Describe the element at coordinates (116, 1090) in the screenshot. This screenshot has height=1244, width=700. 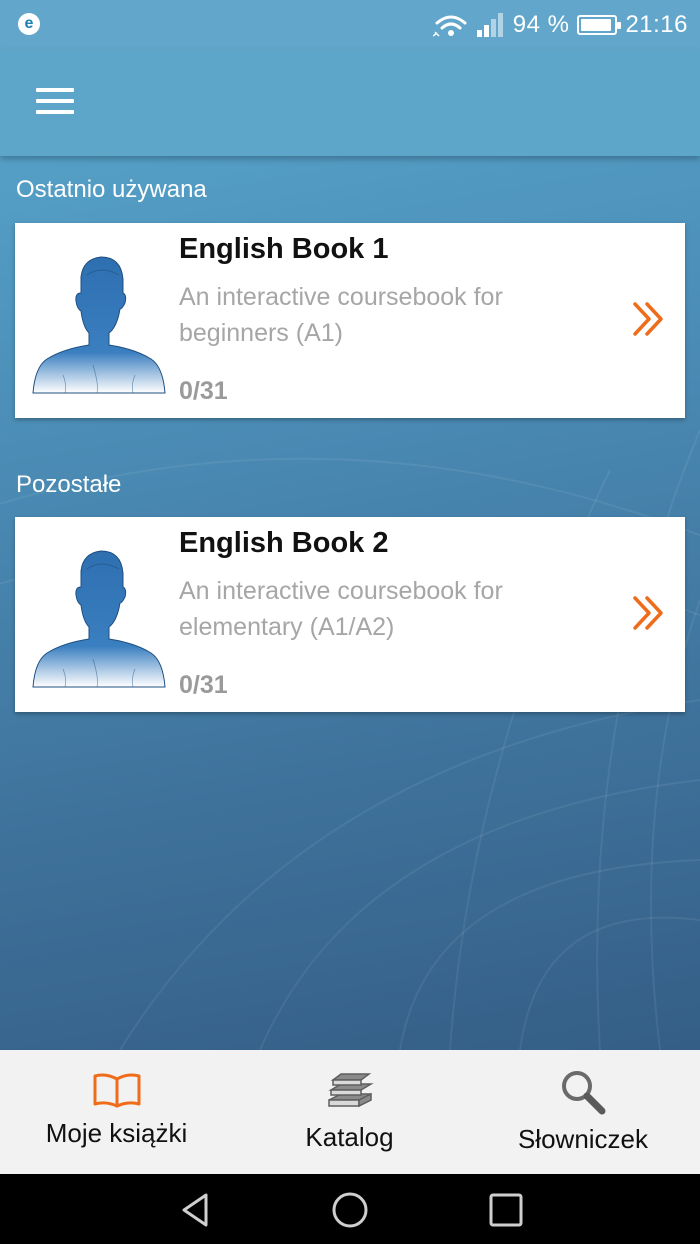
I see `open-book-icon` at that location.